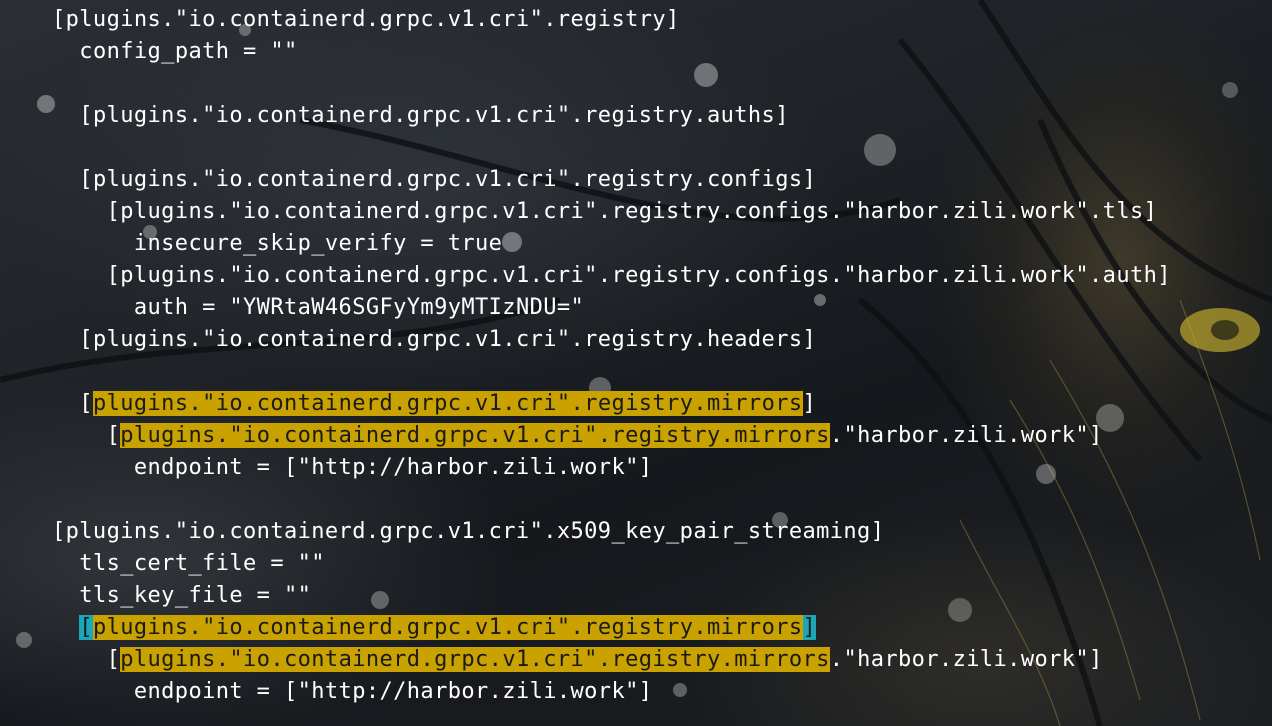 The image size is (1272, 726). I want to click on terminal-line: config_path = "", so click(175, 52).